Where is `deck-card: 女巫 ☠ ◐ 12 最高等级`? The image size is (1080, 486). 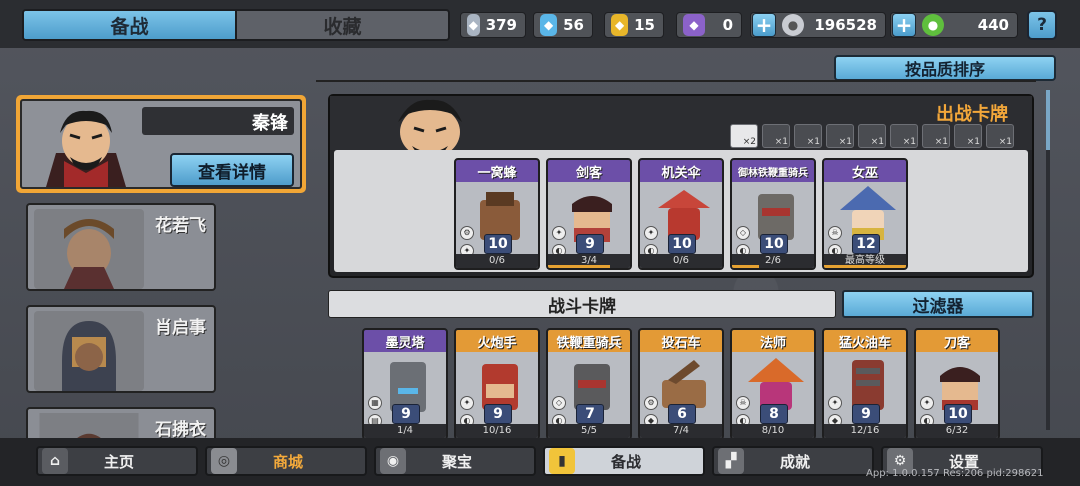
deck-card: 女巫 ☠ ◐ 12 最高等级 is located at coordinates (865, 214).